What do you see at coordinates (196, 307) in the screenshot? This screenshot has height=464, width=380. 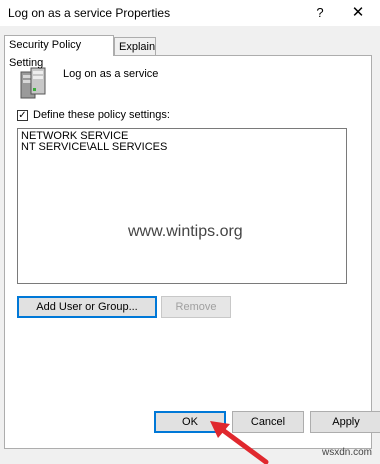 I see `remove-button: Remove` at bounding box center [196, 307].